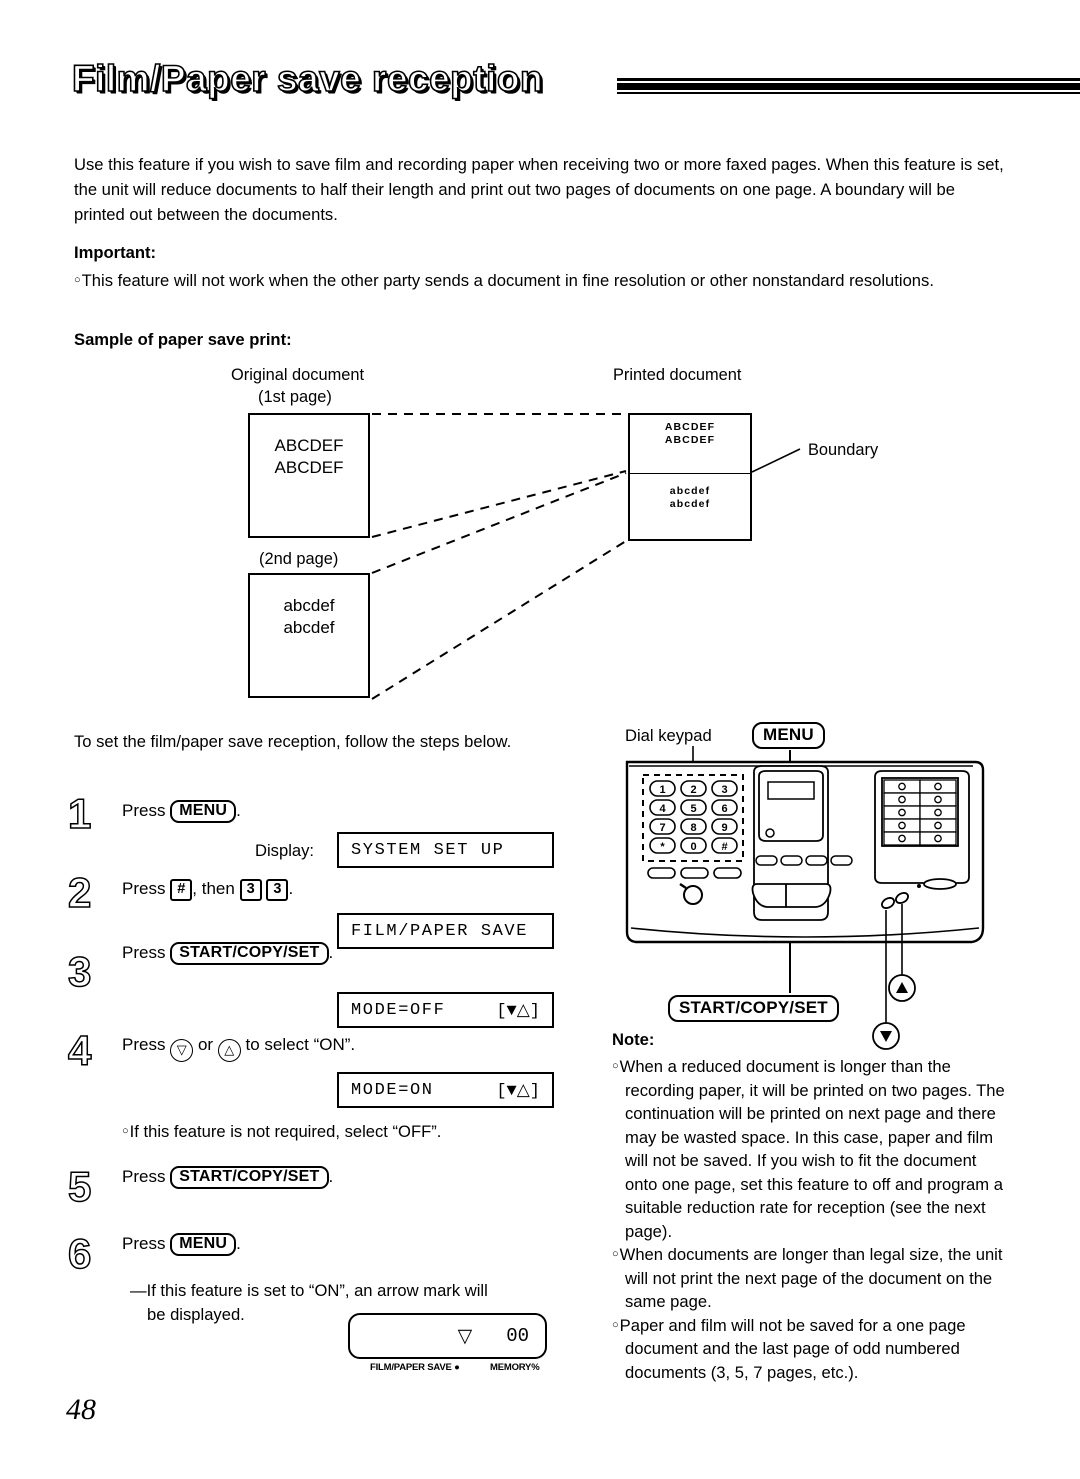  What do you see at coordinates (79, 971) in the screenshot?
I see `step-3-number: 3` at bounding box center [79, 971].